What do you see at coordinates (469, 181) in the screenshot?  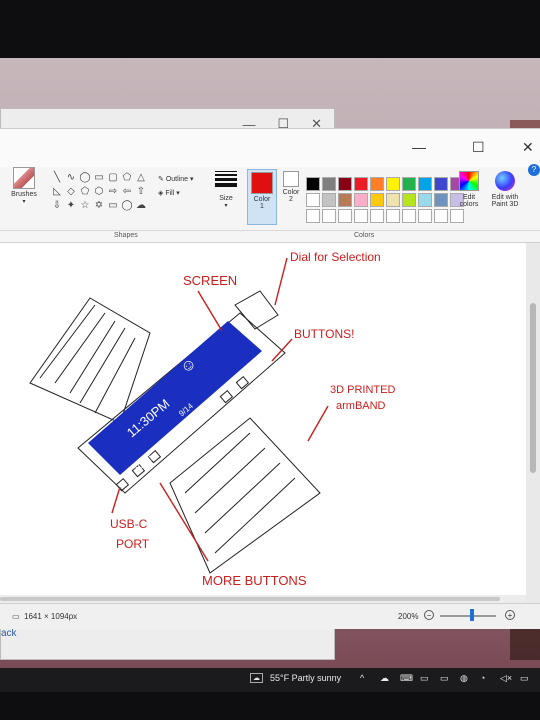 I see `edit-colors-icon` at bounding box center [469, 181].